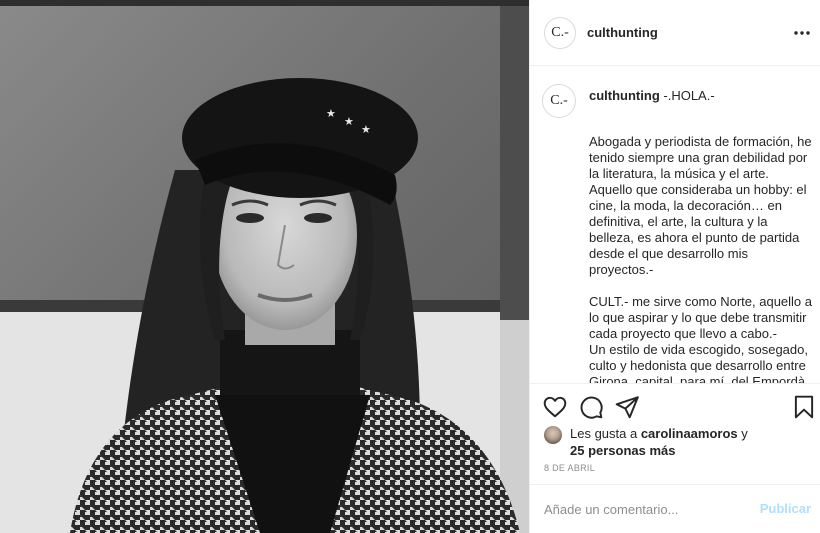 The image size is (820, 533). I want to click on likes-line-1: Les gusta a carolinaamoros y, so click(659, 433).